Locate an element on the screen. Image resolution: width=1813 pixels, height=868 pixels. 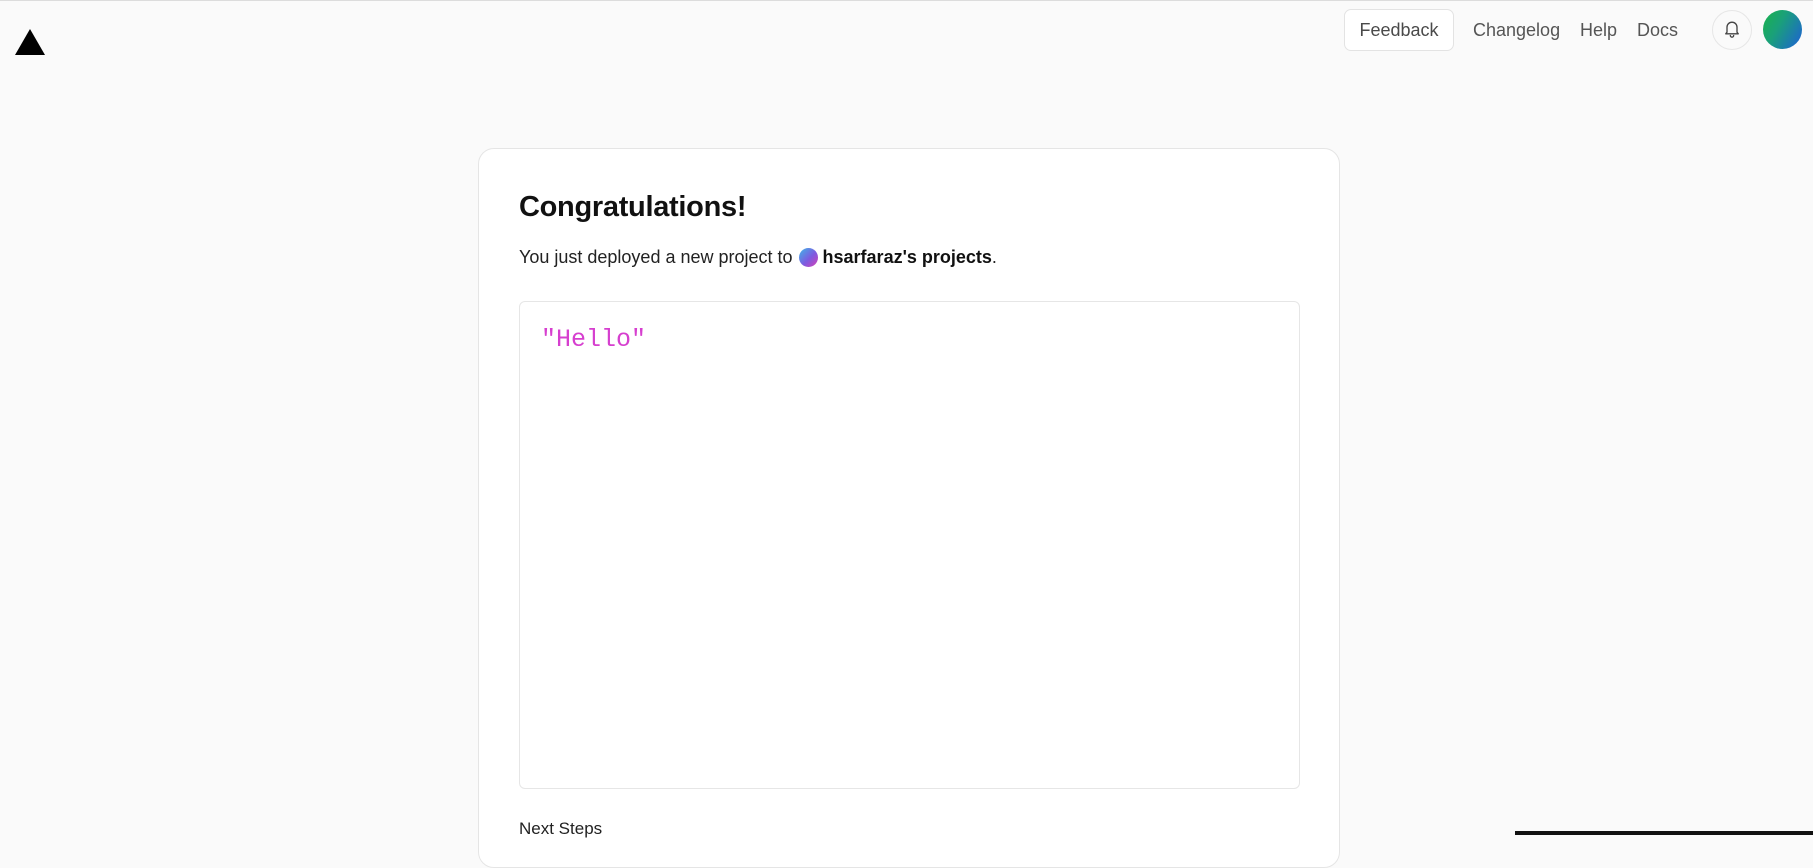
bottom-edge-bar is located at coordinates (1664, 833).